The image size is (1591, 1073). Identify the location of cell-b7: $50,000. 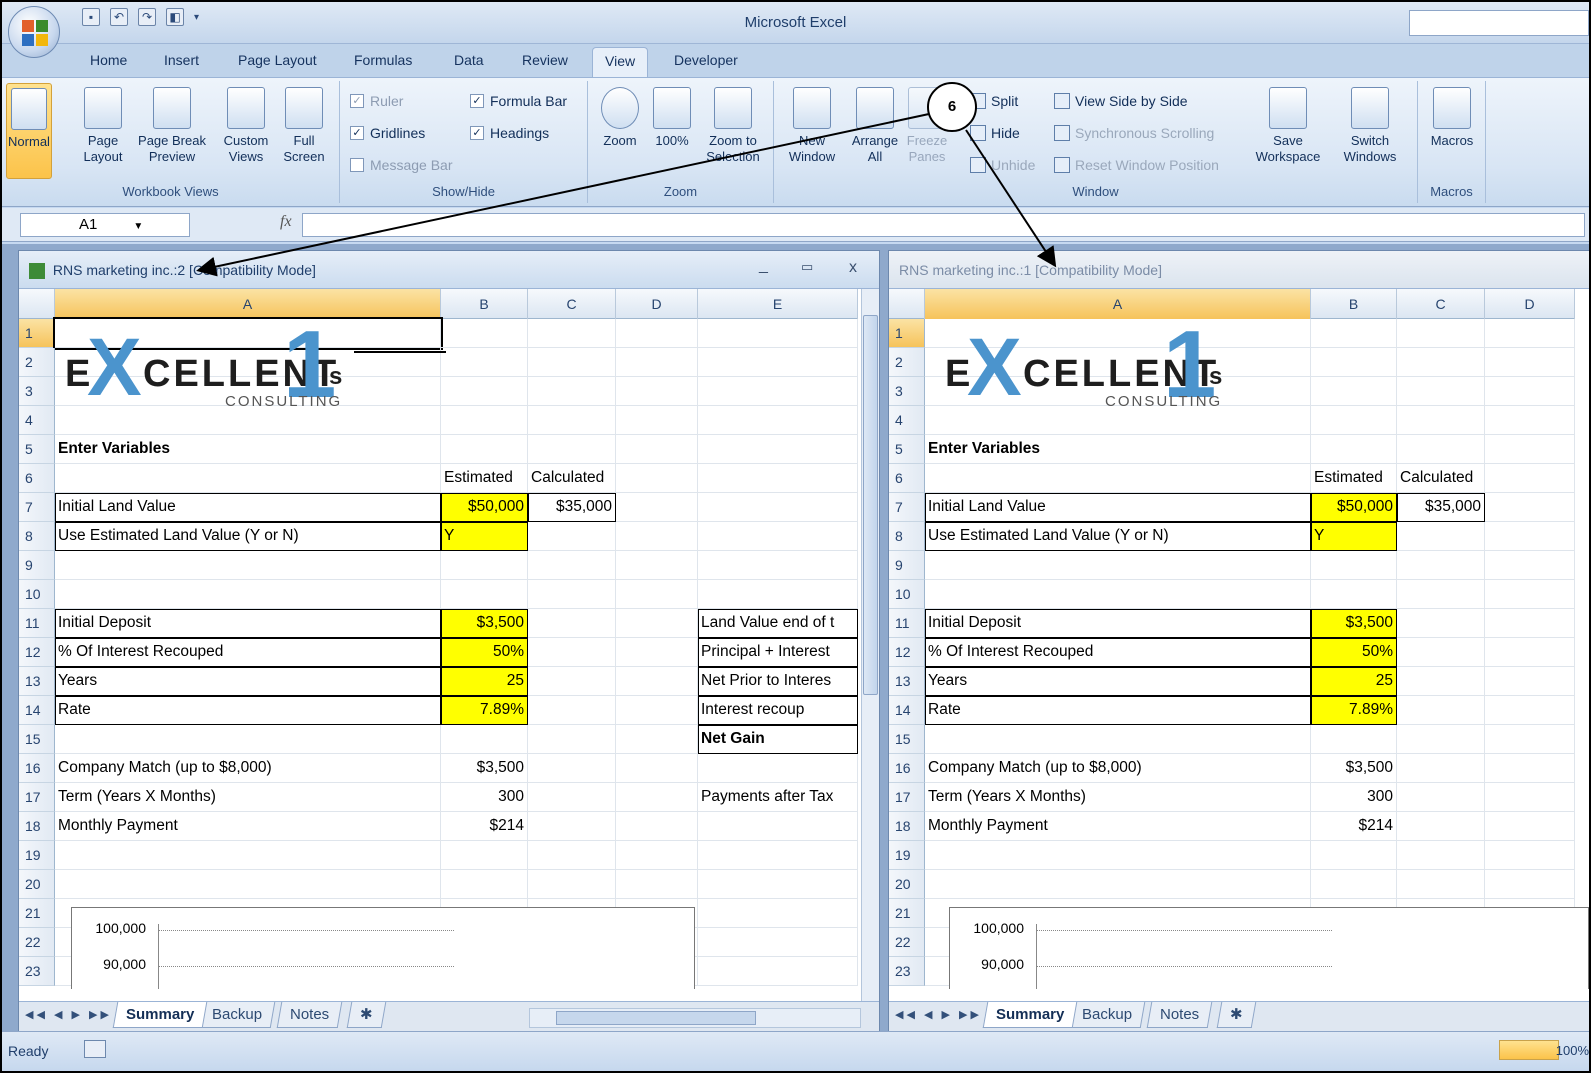
(1354, 507).